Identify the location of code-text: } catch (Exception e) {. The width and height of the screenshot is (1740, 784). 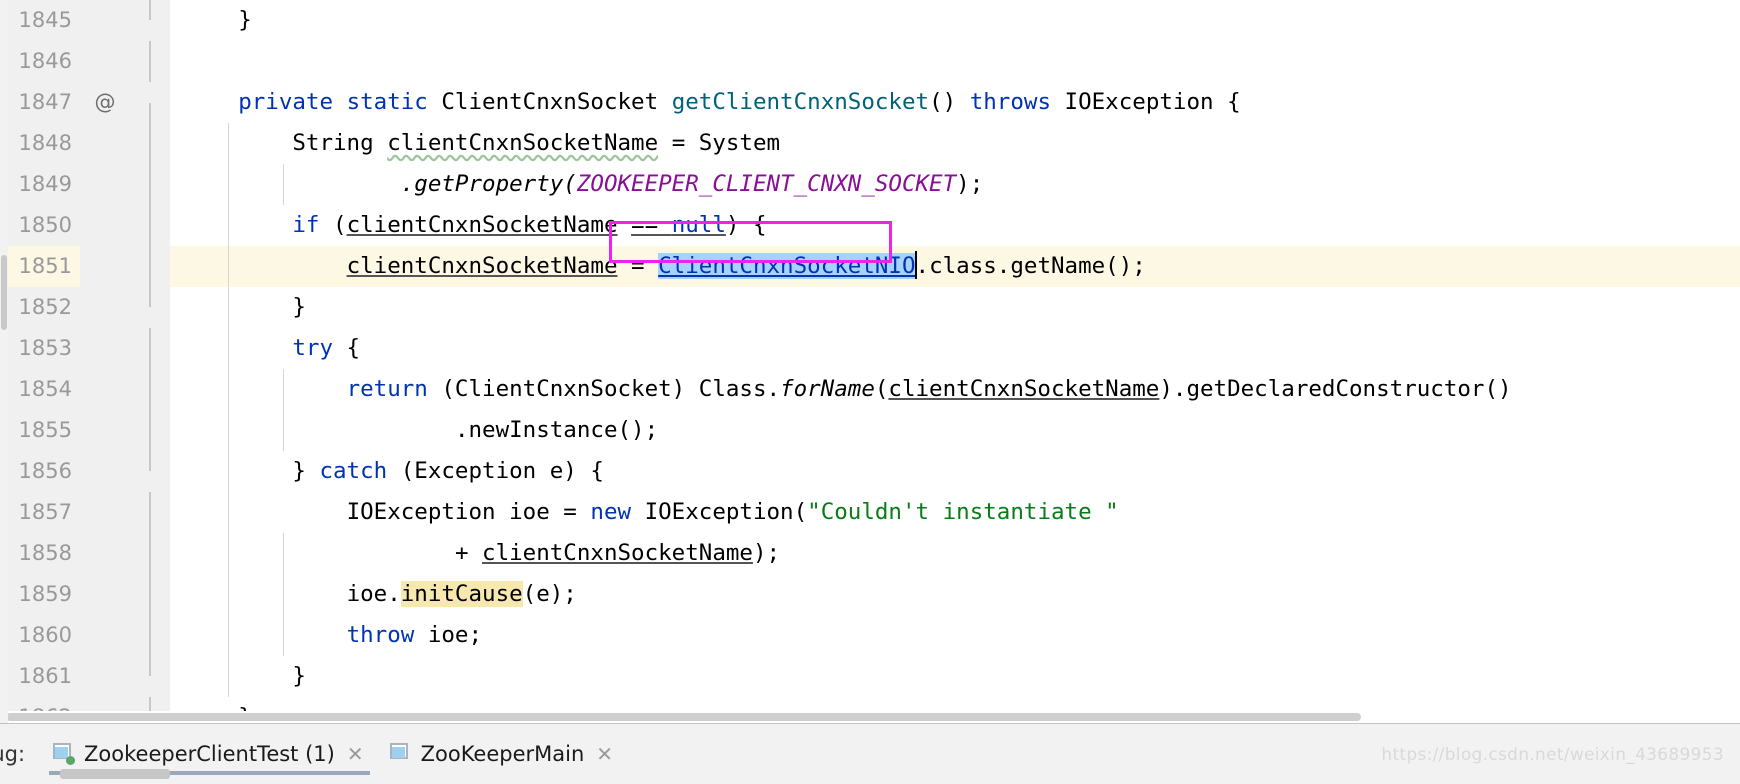
(955, 471).